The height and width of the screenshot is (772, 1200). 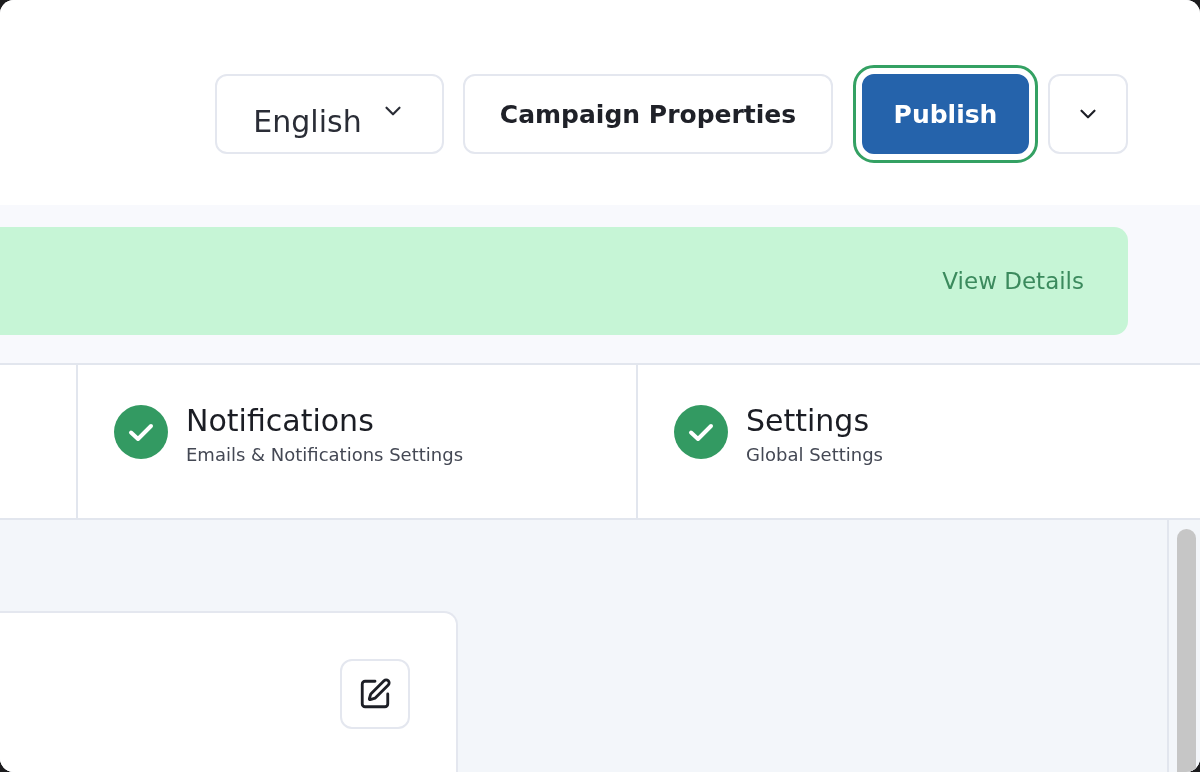 What do you see at coordinates (1088, 114) in the screenshot?
I see `more-options-button` at bounding box center [1088, 114].